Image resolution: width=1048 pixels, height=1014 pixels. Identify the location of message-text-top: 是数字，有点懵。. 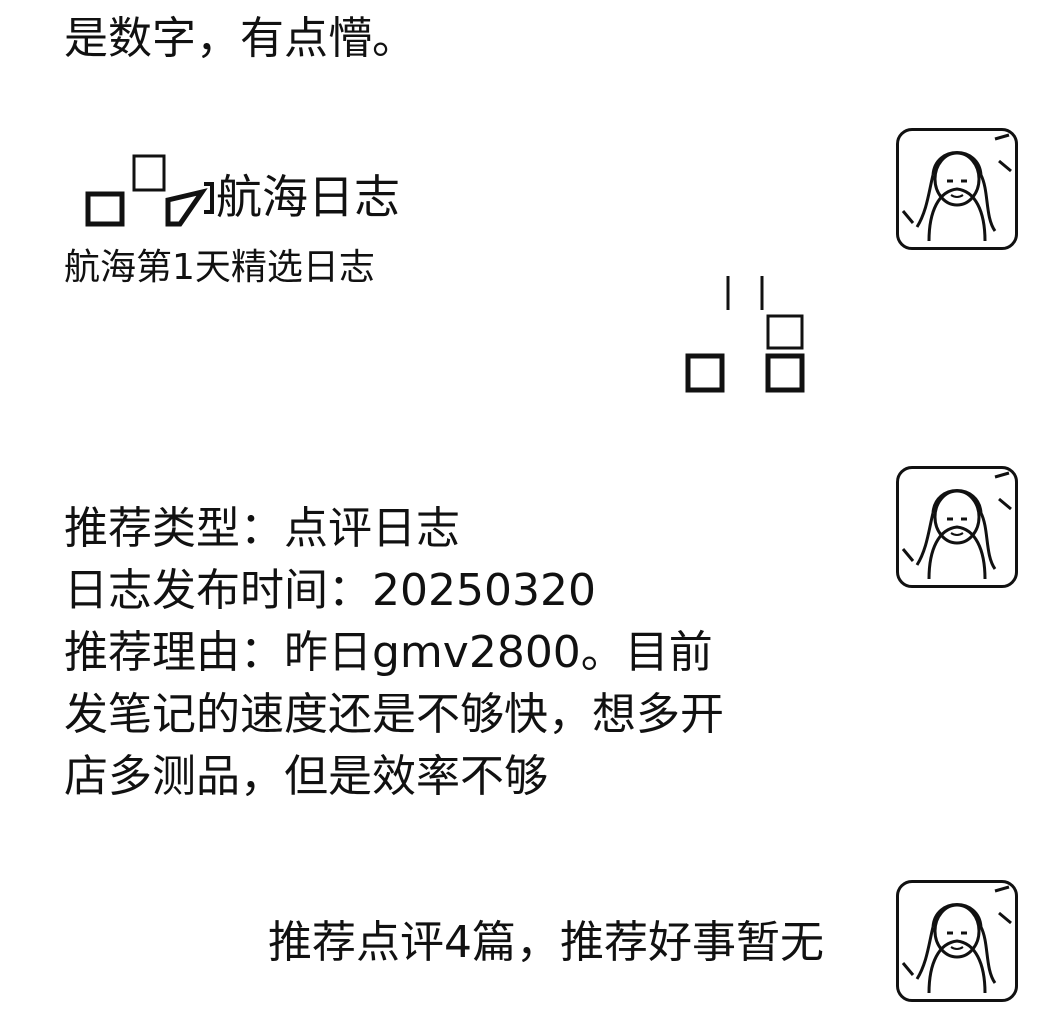
(240, 38).